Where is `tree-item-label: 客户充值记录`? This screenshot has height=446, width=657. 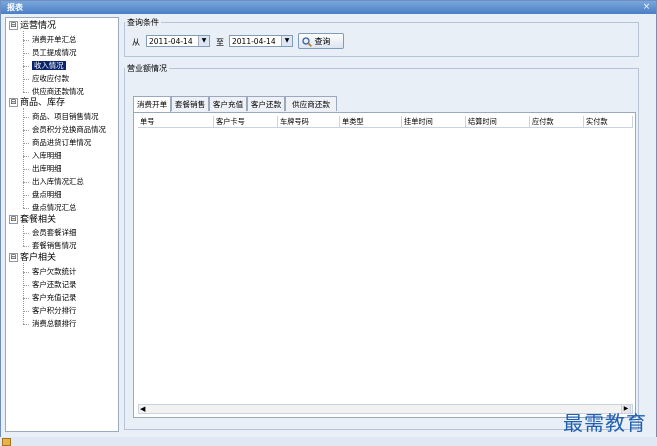
tree-item-label: 客户充值记录 is located at coordinates (54, 297).